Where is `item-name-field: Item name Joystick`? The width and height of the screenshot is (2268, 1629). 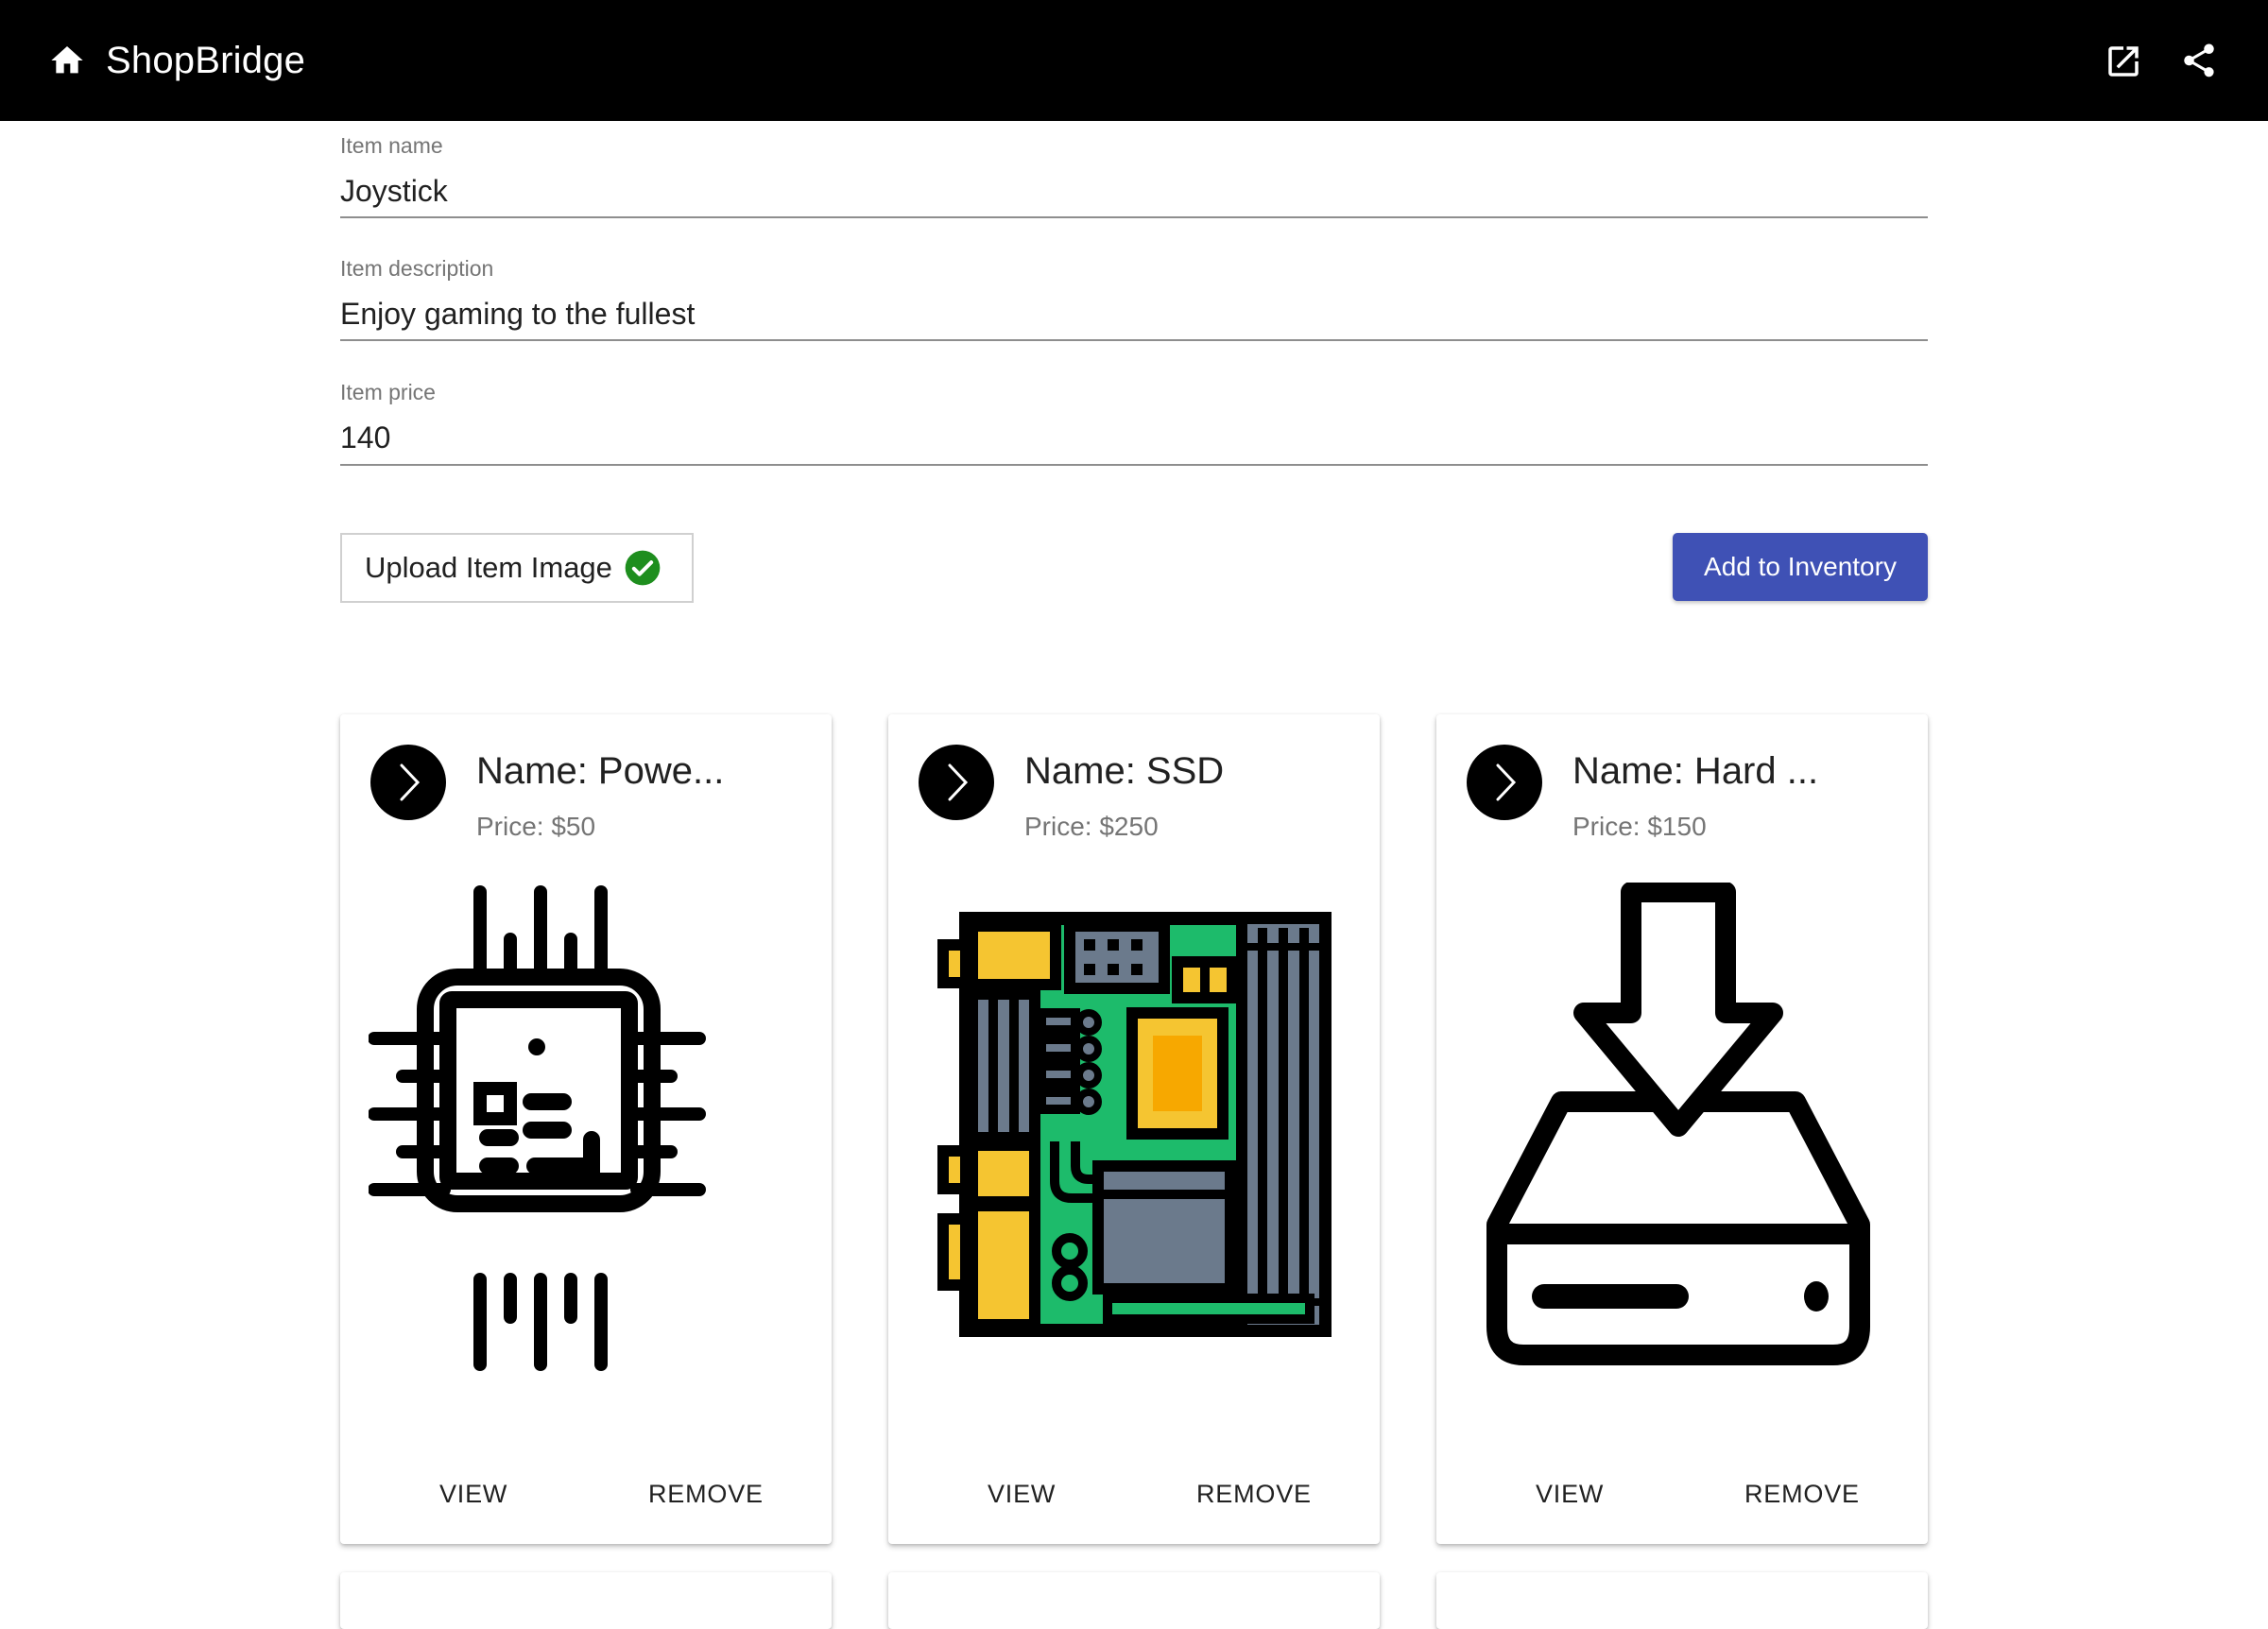
item-name-field: Item name Joystick is located at coordinates (1134, 175).